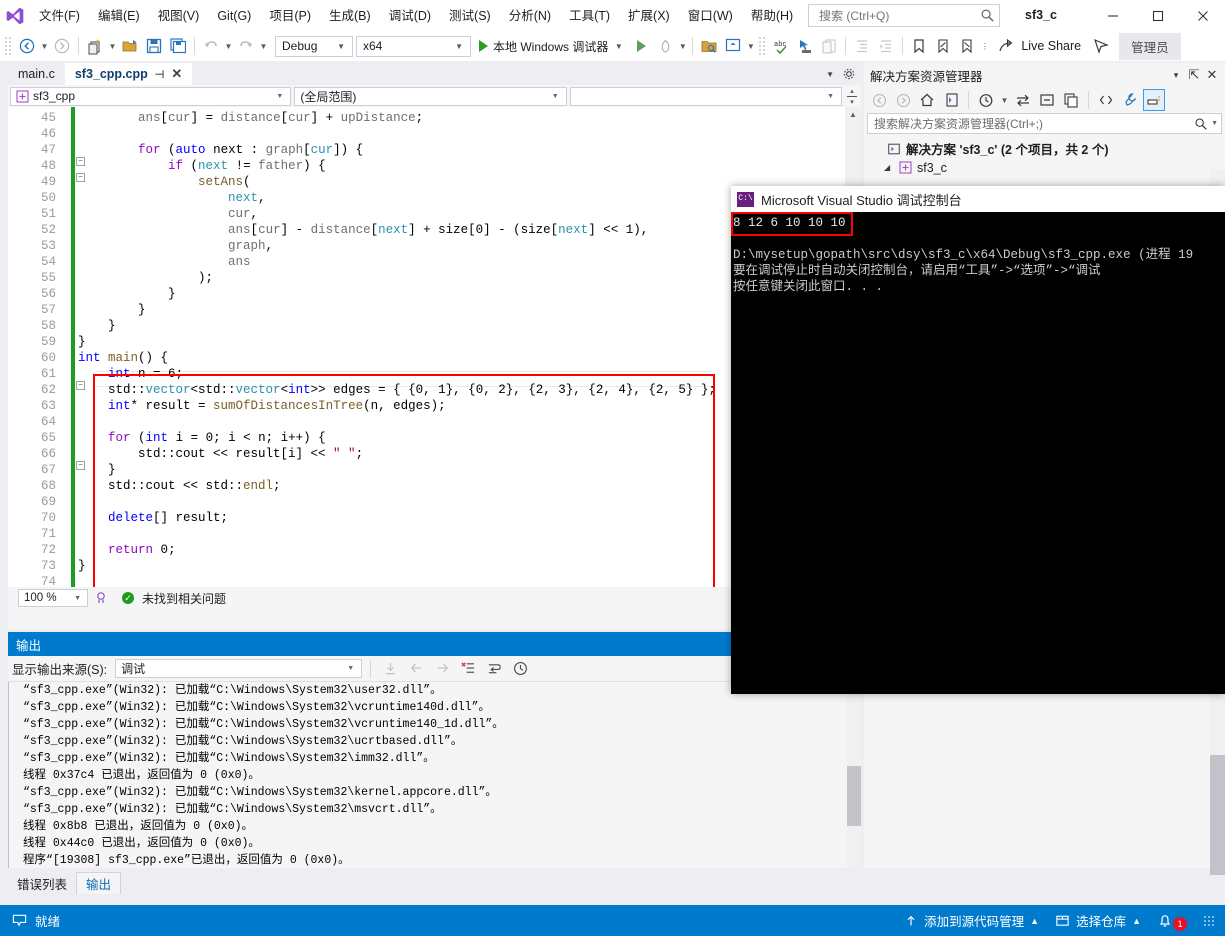 The height and width of the screenshot is (936, 1225). I want to click on decrease-indent-icon, so click(862, 46).